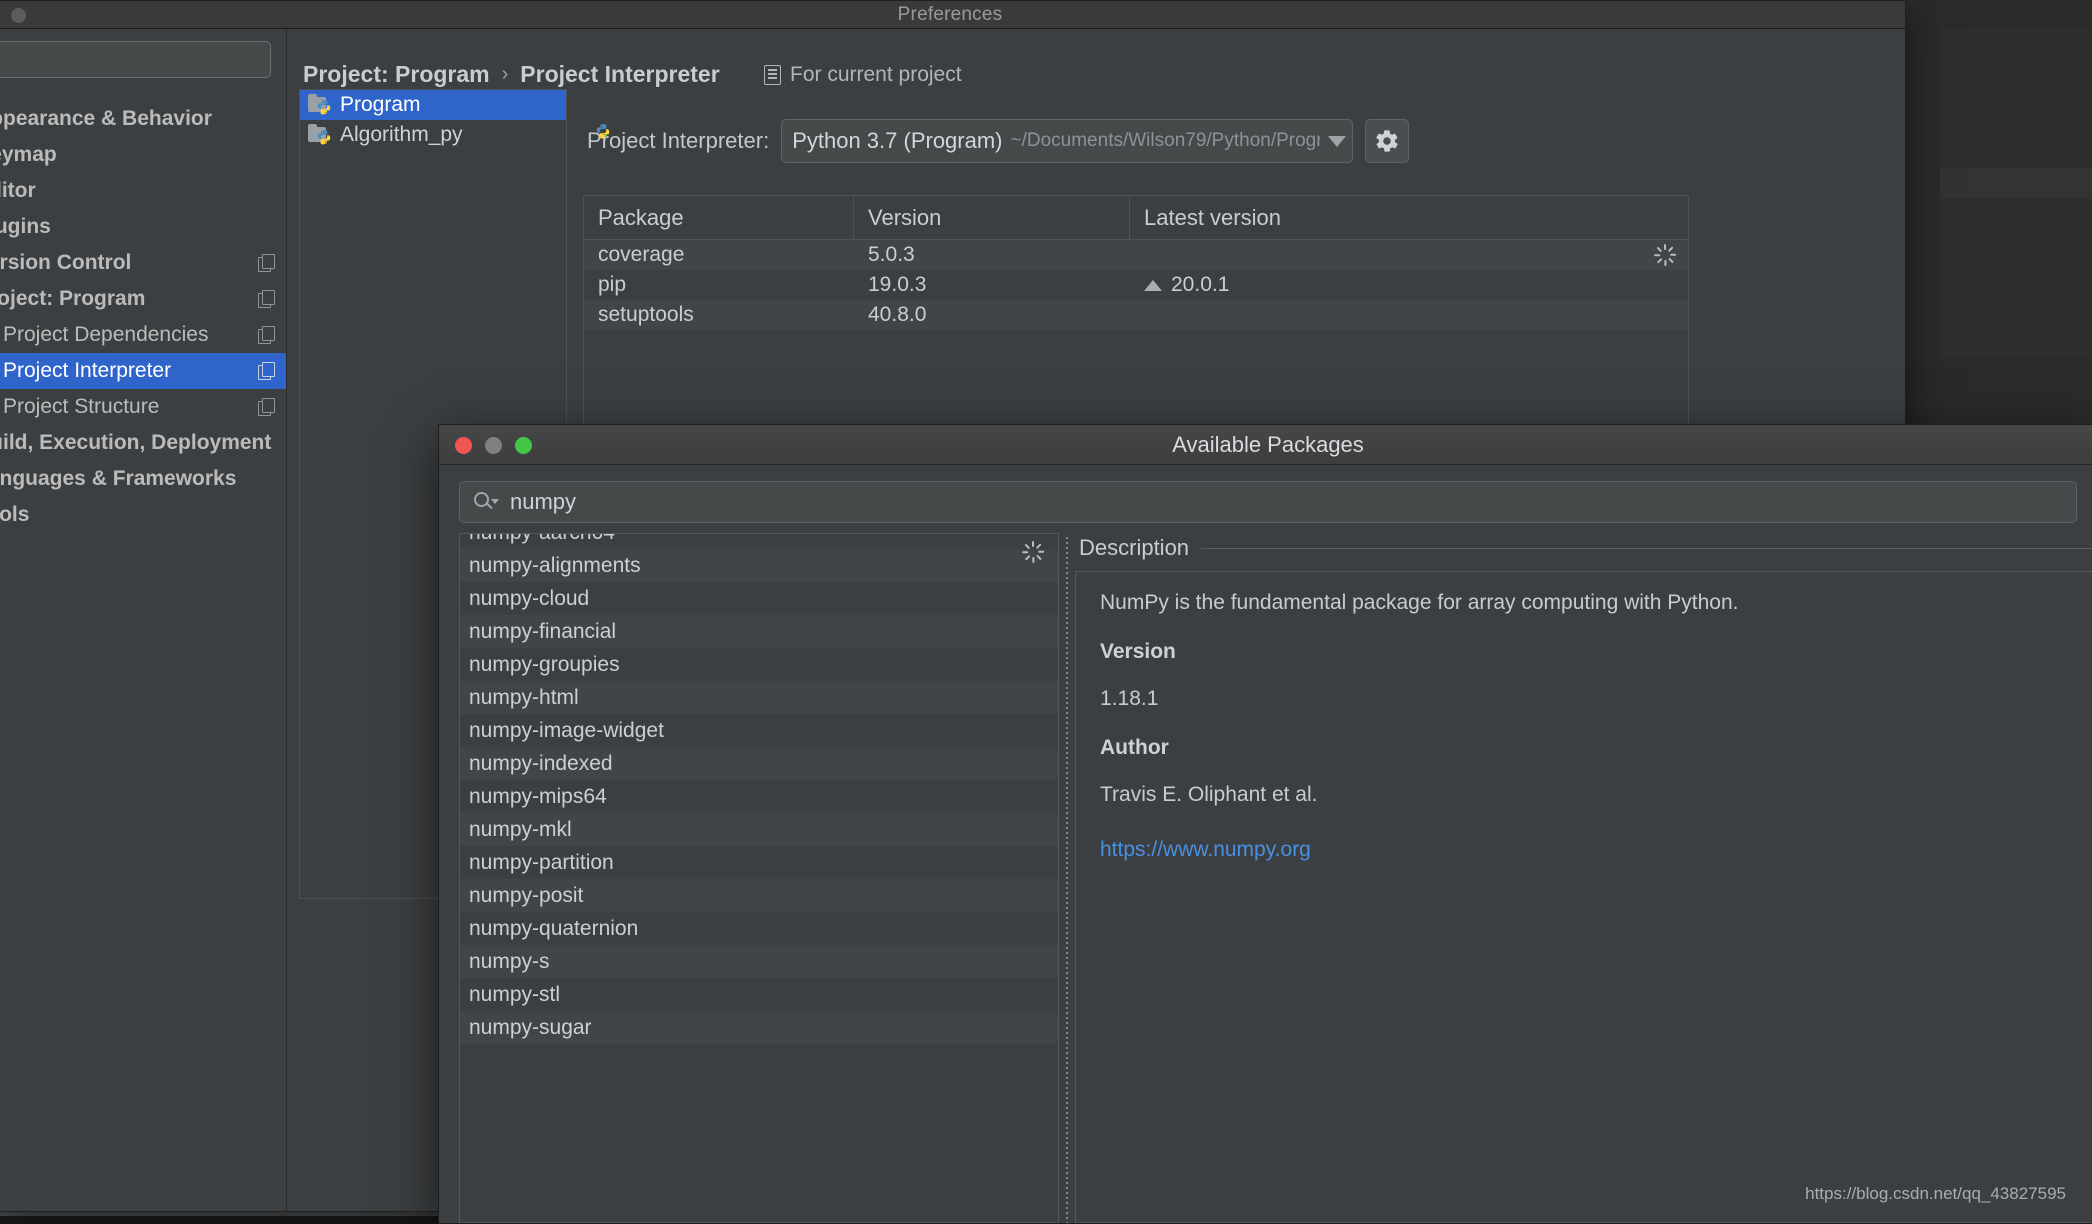 This screenshot has width=2092, height=1224. What do you see at coordinates (759, 796) in the screenshot?
I see `list-item: numpy-mips64` at bounding box center [759, 796].